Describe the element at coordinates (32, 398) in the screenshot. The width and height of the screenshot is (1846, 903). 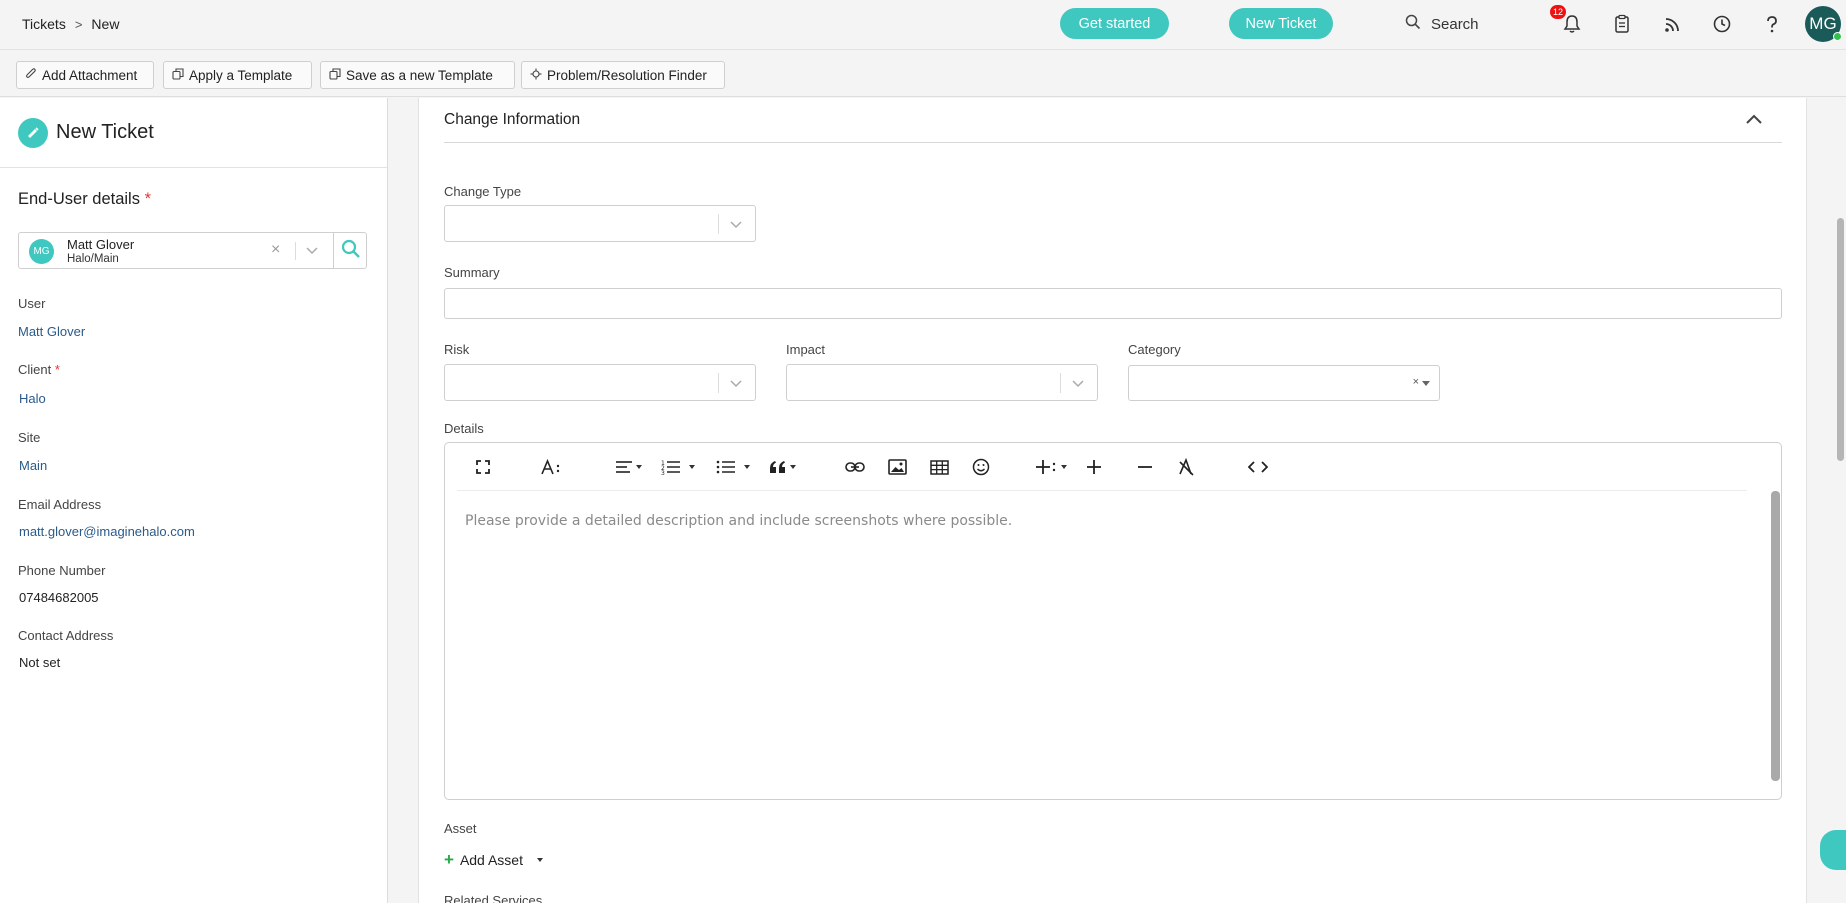
I see `client-value: Halo` at that location.